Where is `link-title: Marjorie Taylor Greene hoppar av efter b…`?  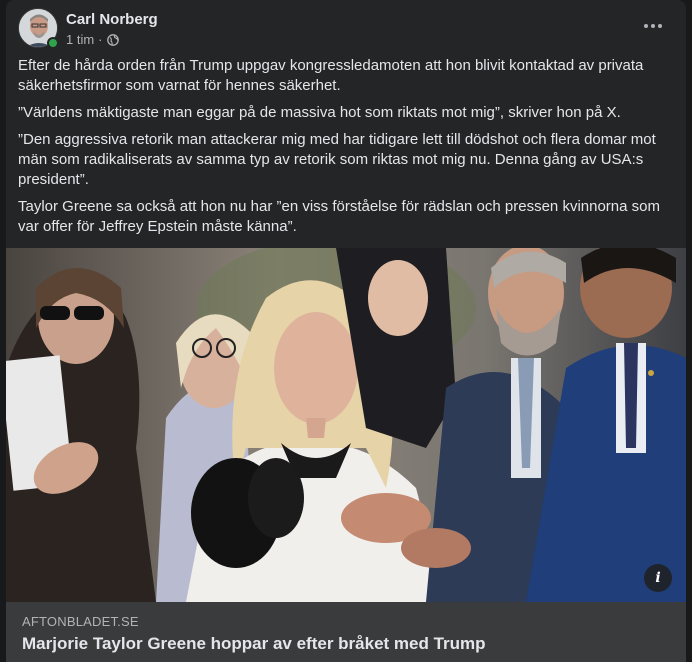
link-title: Marjorie Taylor Greene hoppar av efter b… is located at coordinates (346, 644).